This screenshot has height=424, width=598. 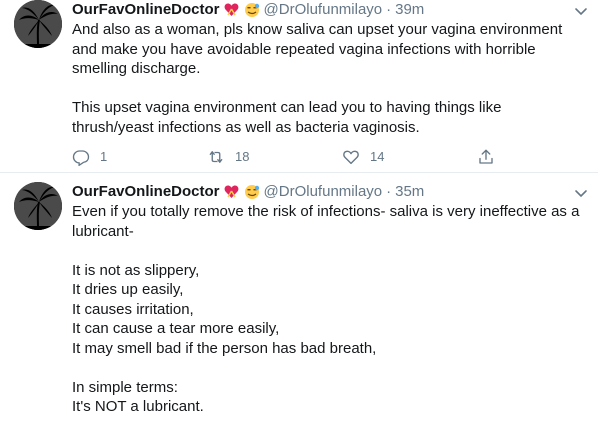 I want to click on like-count: 14, so click(x=377, y=156).